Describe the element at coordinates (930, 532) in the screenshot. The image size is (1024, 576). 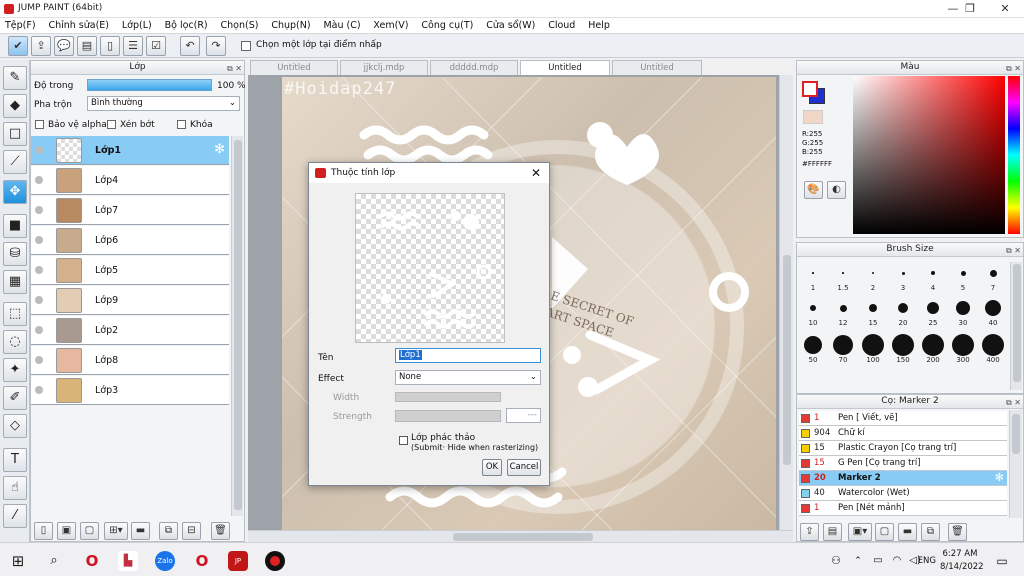
I see `brush-duplicate-icon: ⧉` at that location.